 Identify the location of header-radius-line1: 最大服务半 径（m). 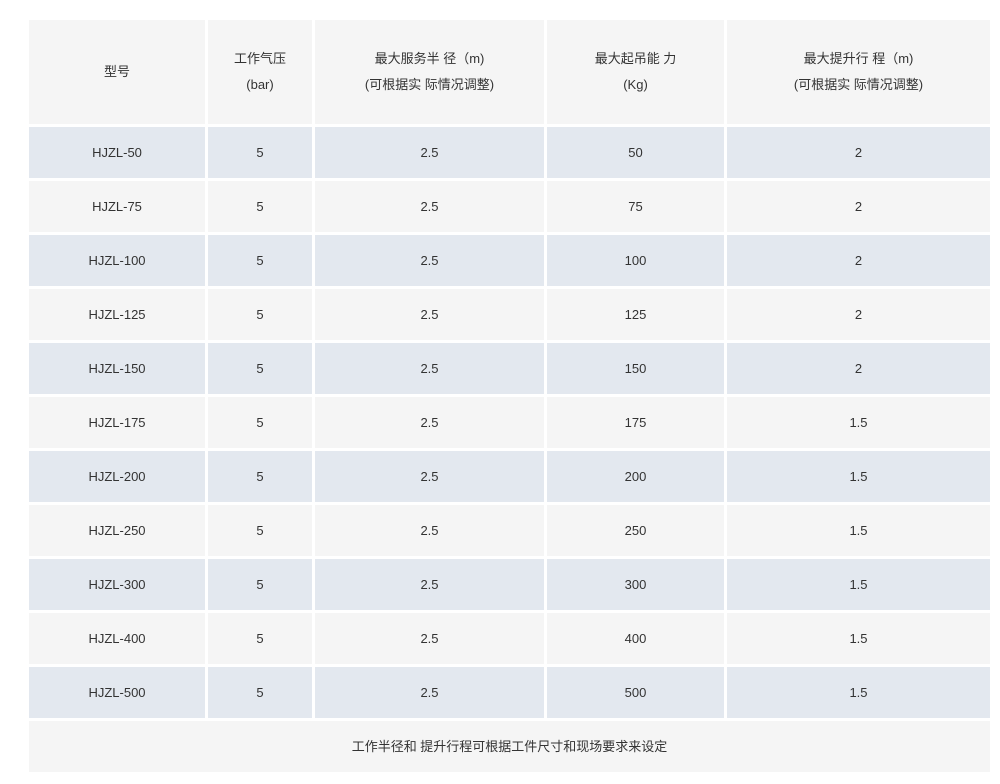
(429, 58).